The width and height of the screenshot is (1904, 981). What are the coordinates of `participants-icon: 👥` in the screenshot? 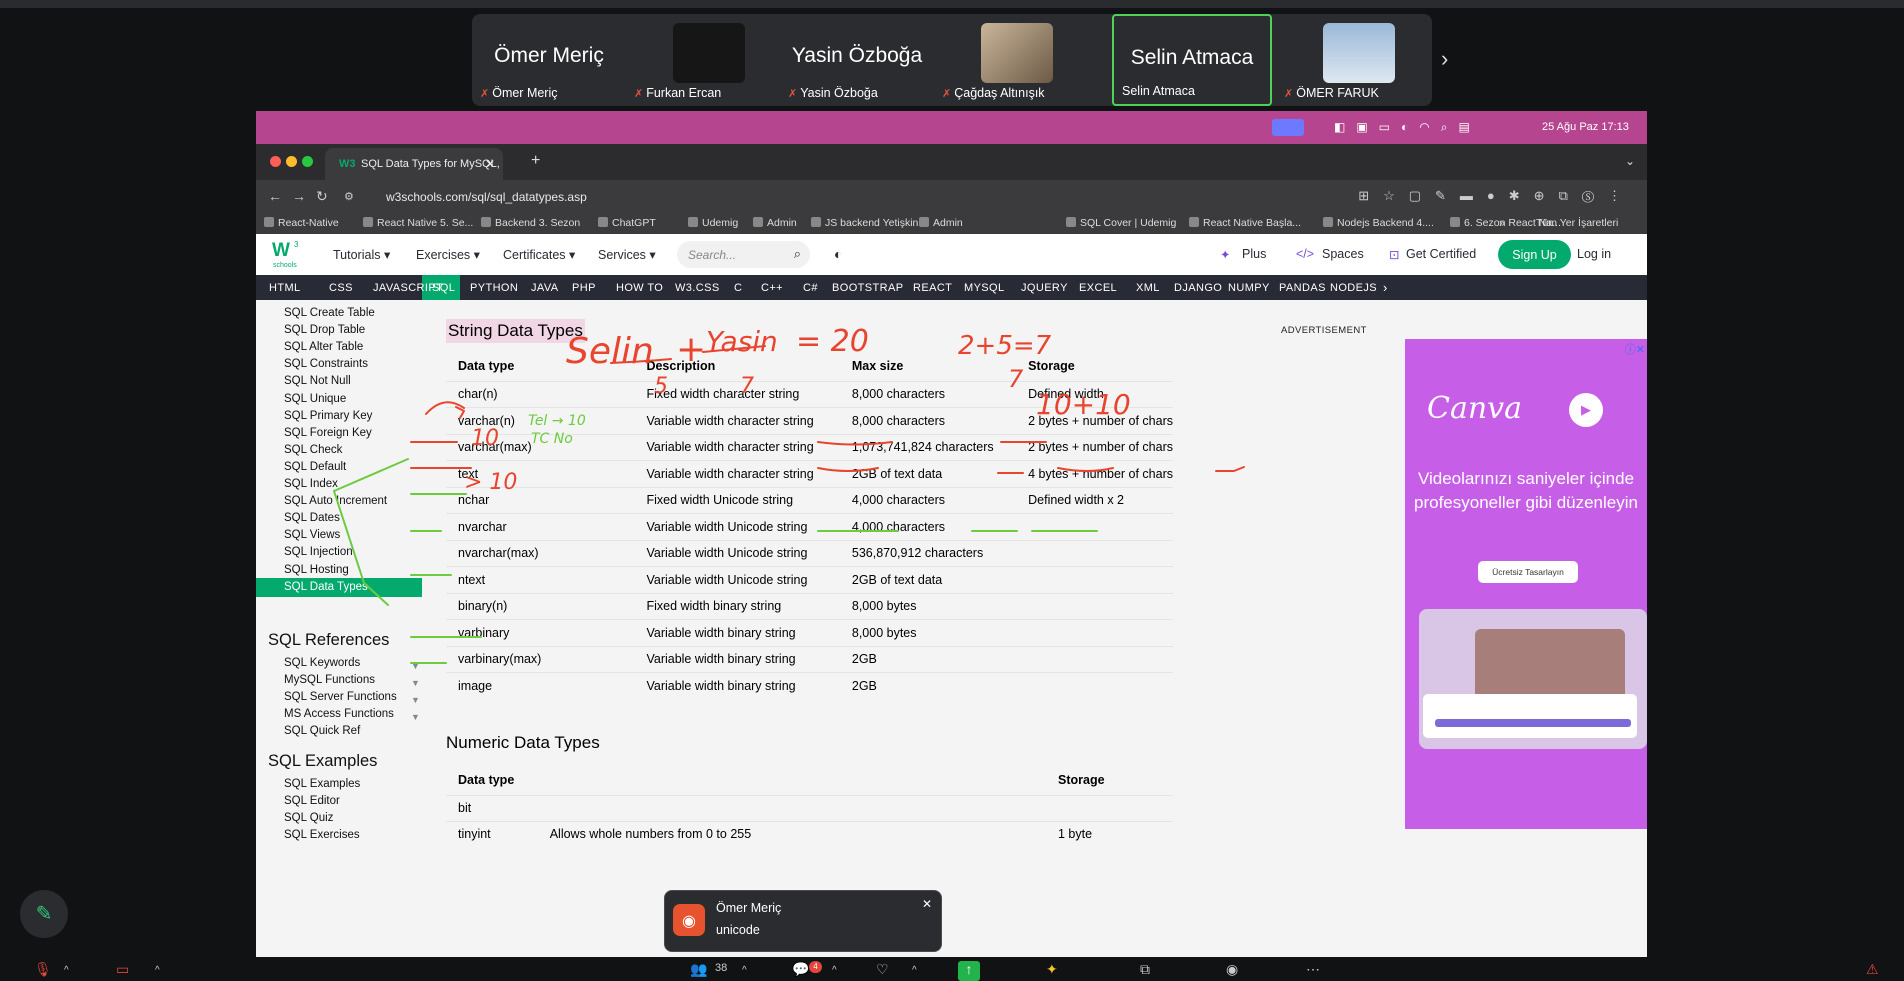 It's located at (698, 969).